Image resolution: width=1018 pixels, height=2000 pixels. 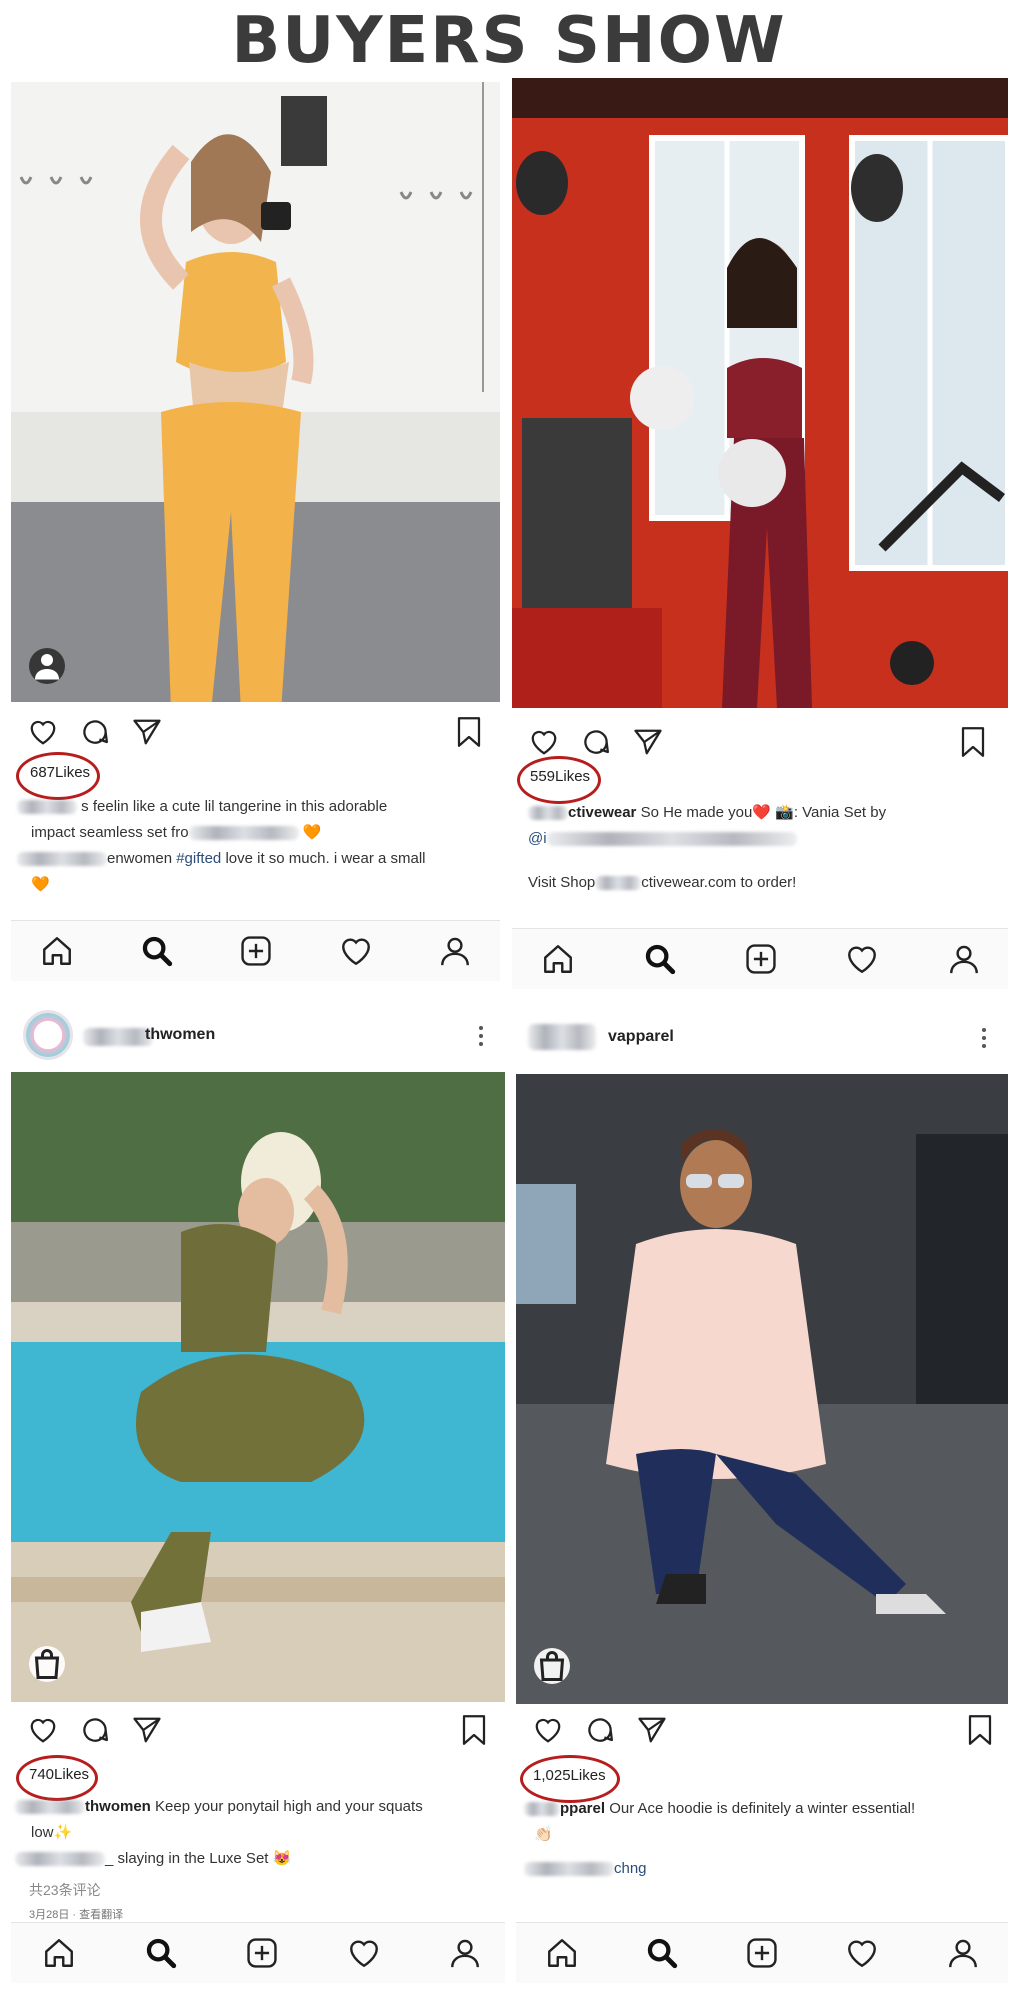 I want to click on likes-count: 1,025Likes, so click(x=569, y=1775).